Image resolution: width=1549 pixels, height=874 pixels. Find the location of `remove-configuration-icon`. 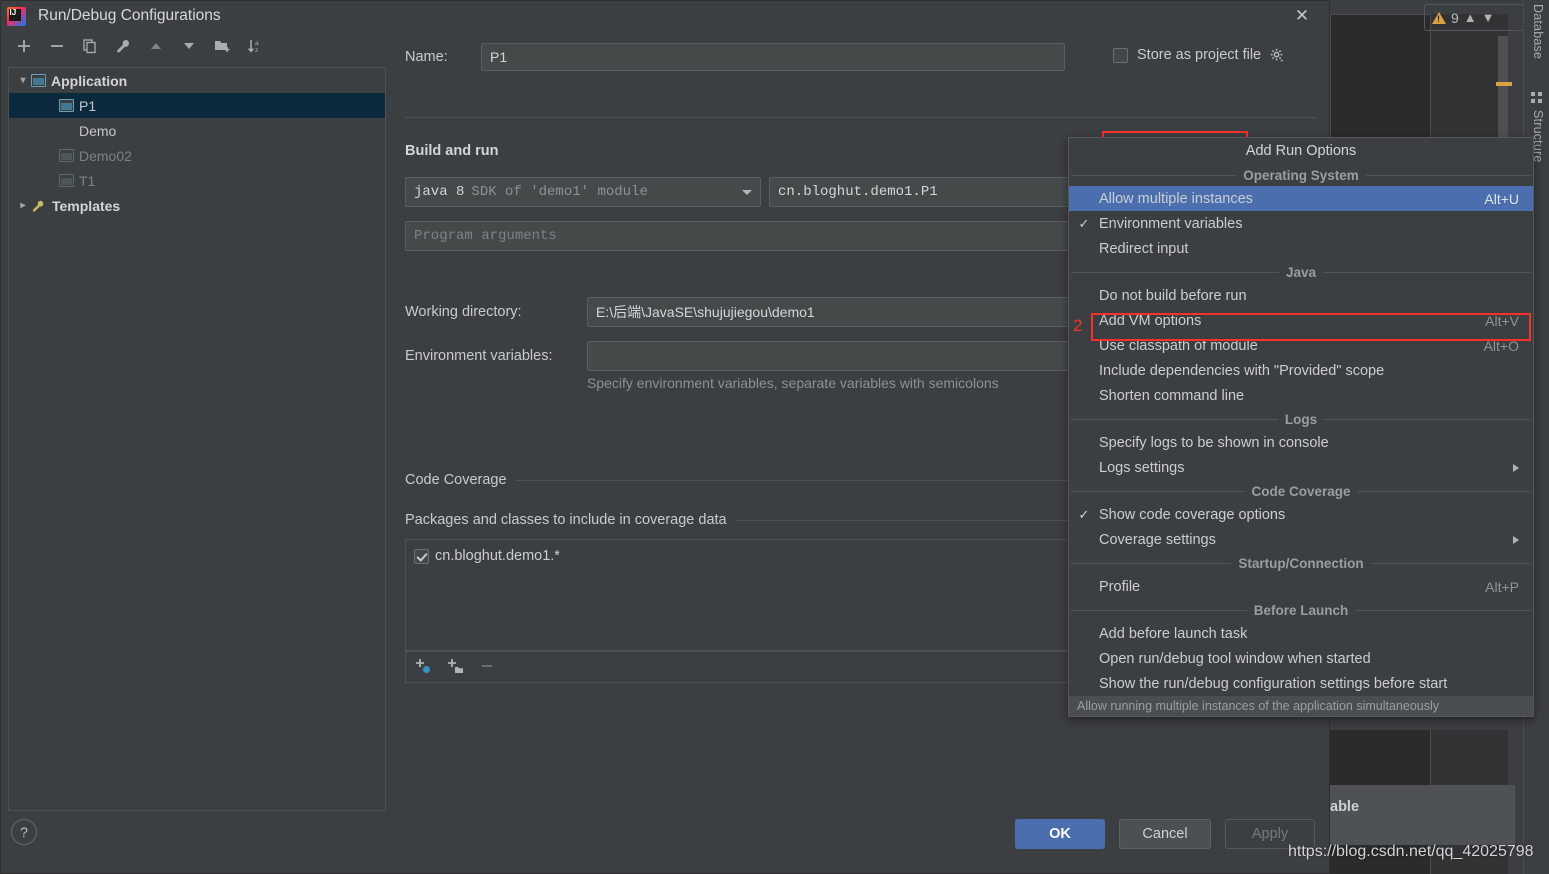

remove-configuration-icon is located at coordinates (57, 46).